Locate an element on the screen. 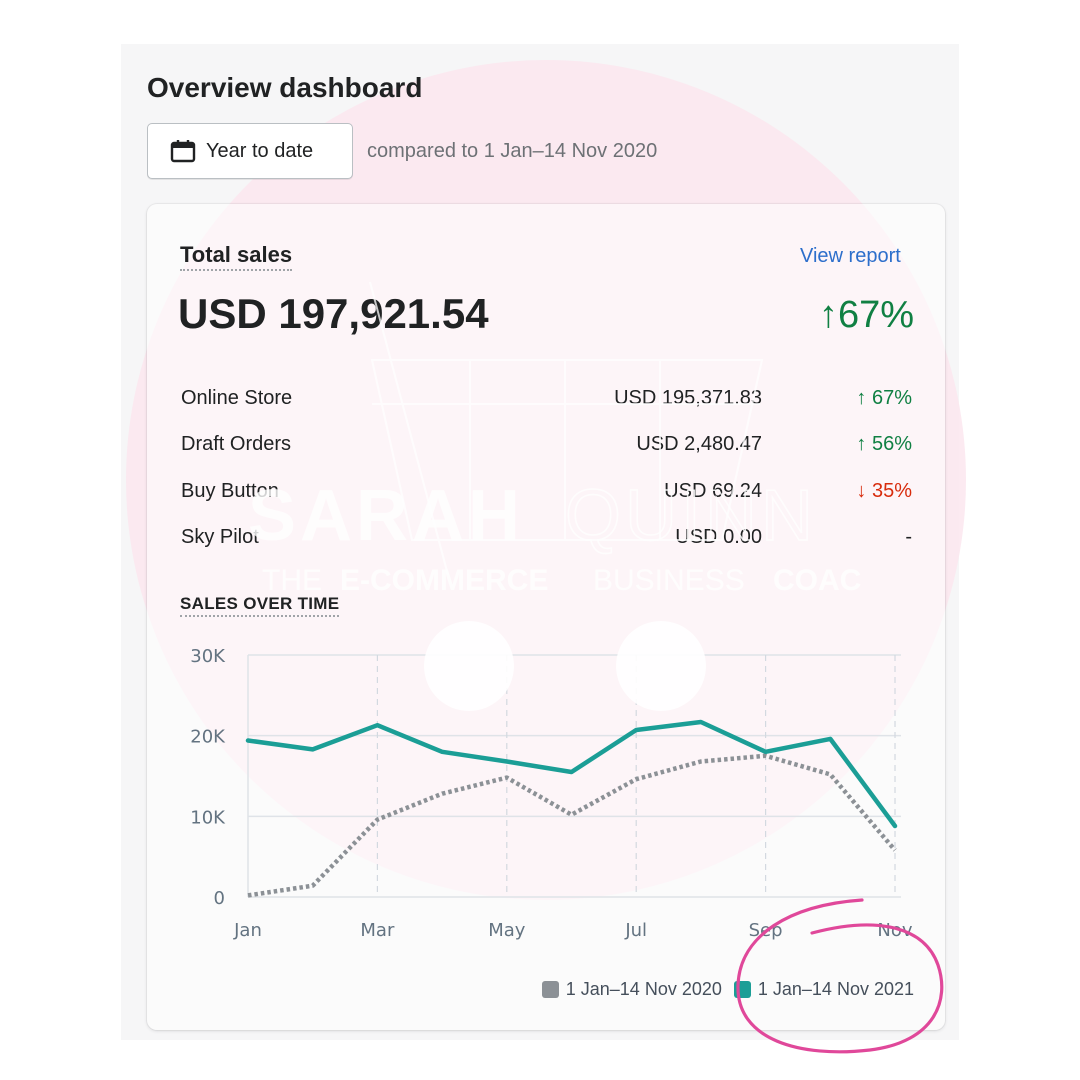  legend-item-2020: 1 Jan–14 Nov 2020 is located at coordinates (631, 989).